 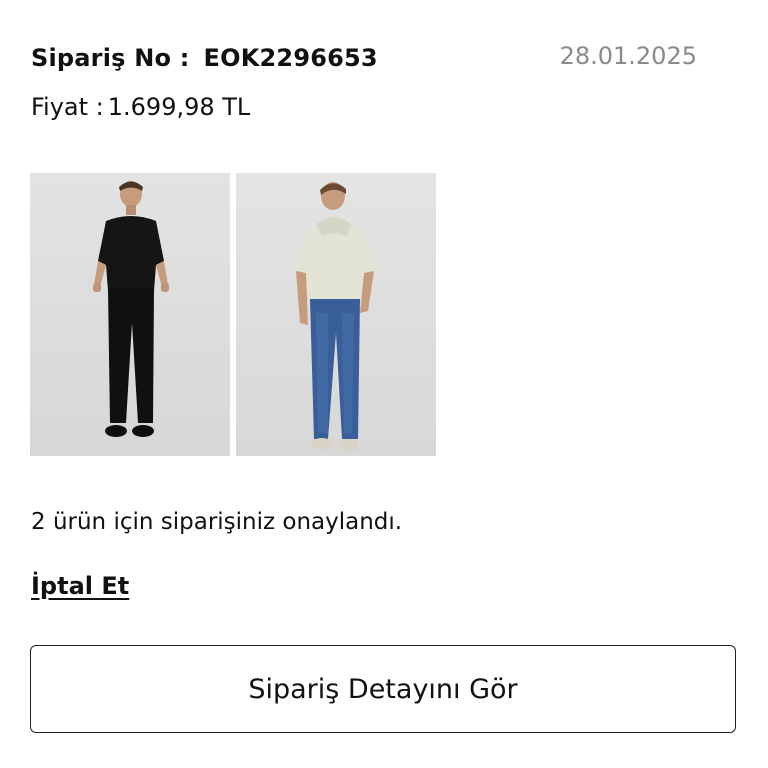 What do you see at coordinates (179, 107) in the screenshot?
I see `price-value: 1.699,98 TL` at bounding box center [179, 107].